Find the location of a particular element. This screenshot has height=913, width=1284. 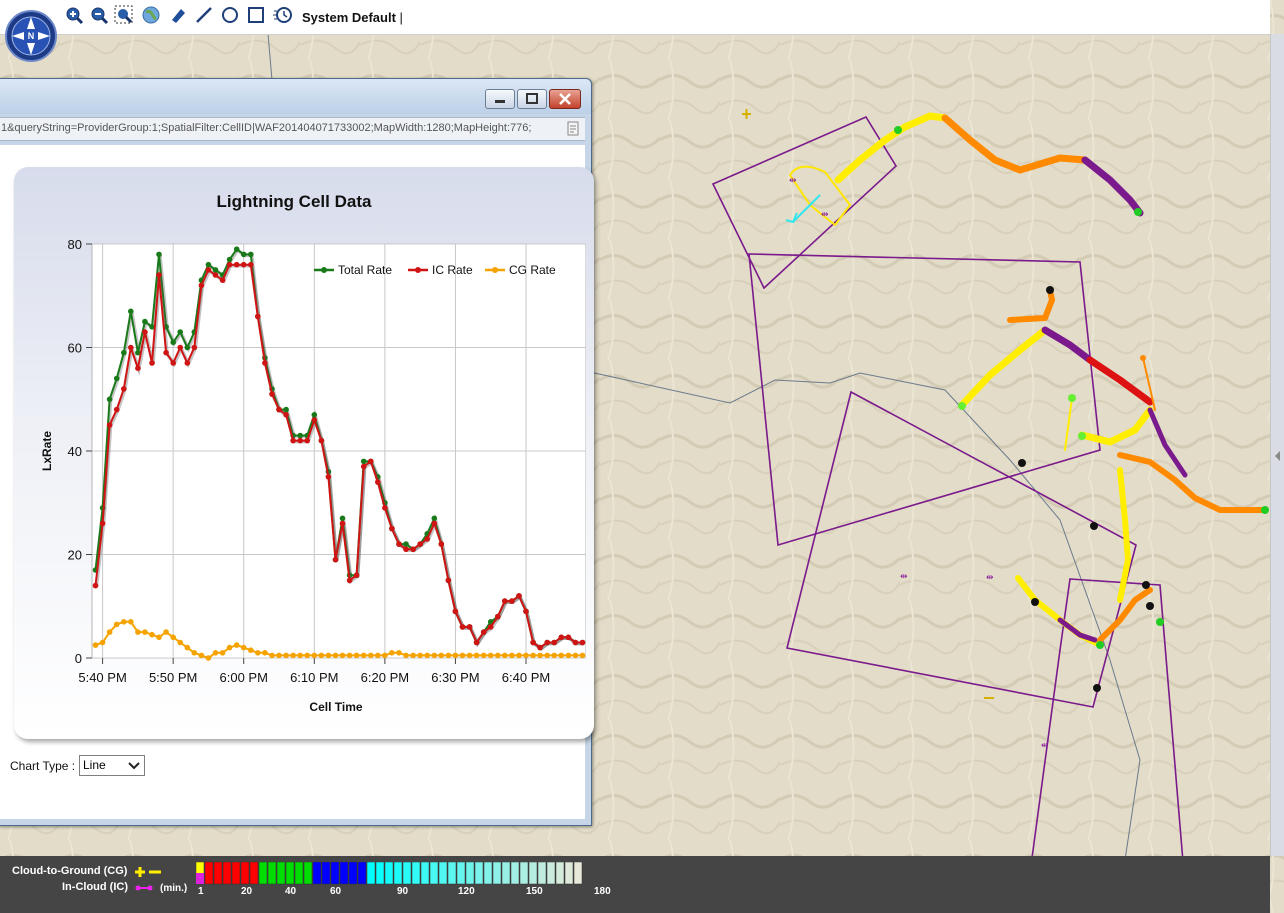

minimize-icon is located at coordinates (500, 99).